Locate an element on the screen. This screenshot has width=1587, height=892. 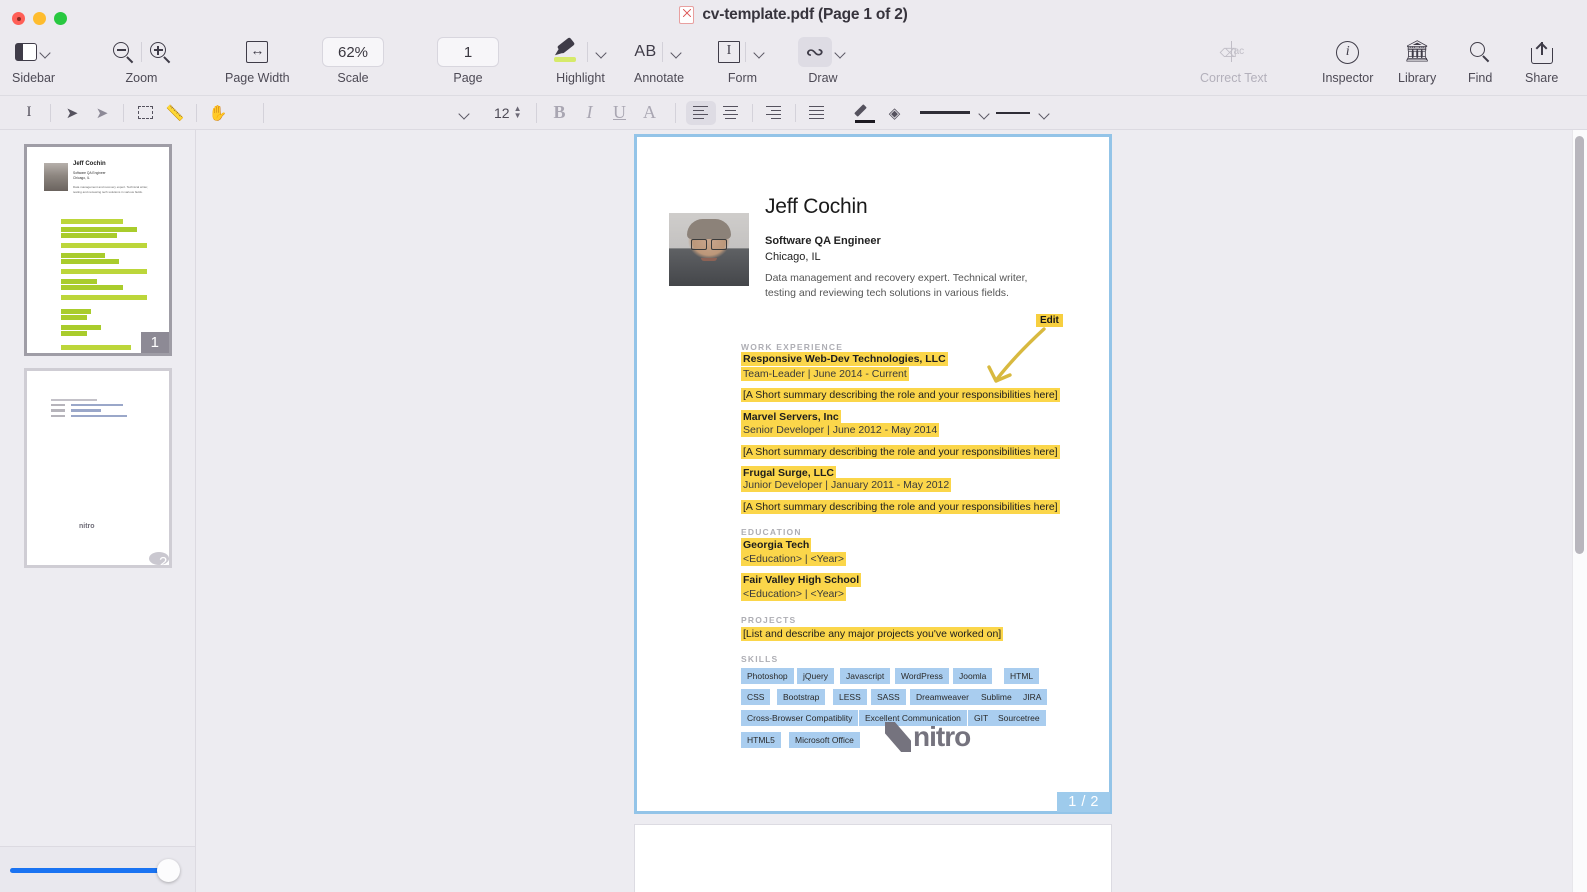
slider-knob is located at coordinates (168, 870).